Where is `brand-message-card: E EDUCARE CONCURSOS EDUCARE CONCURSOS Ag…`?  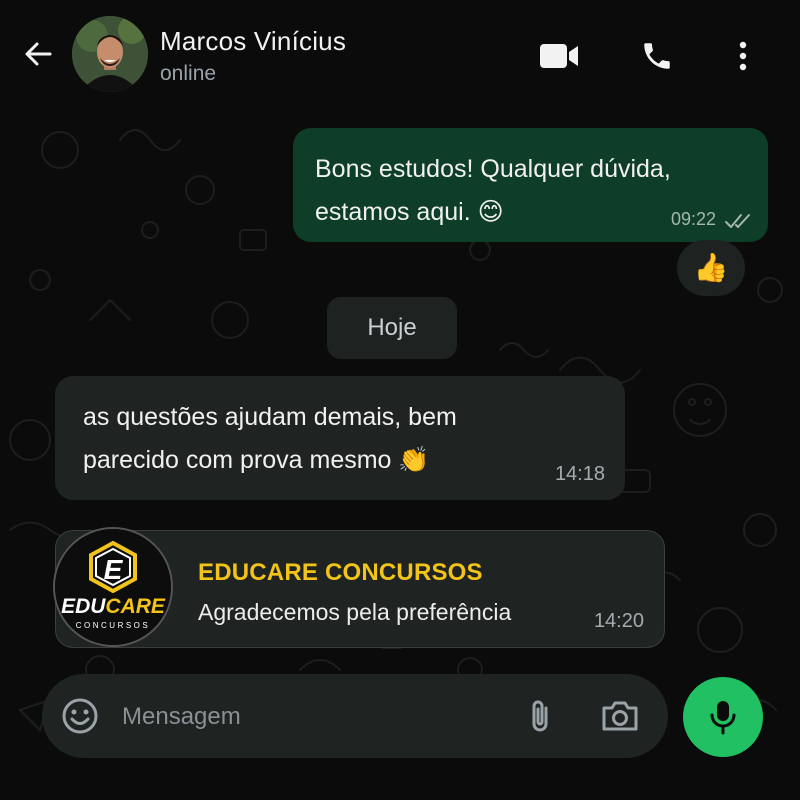
brand-message-card: E EDUCARE CONCURSOS EDUCARE CONCURSOS Ag… is located at coordinates (359, 587).